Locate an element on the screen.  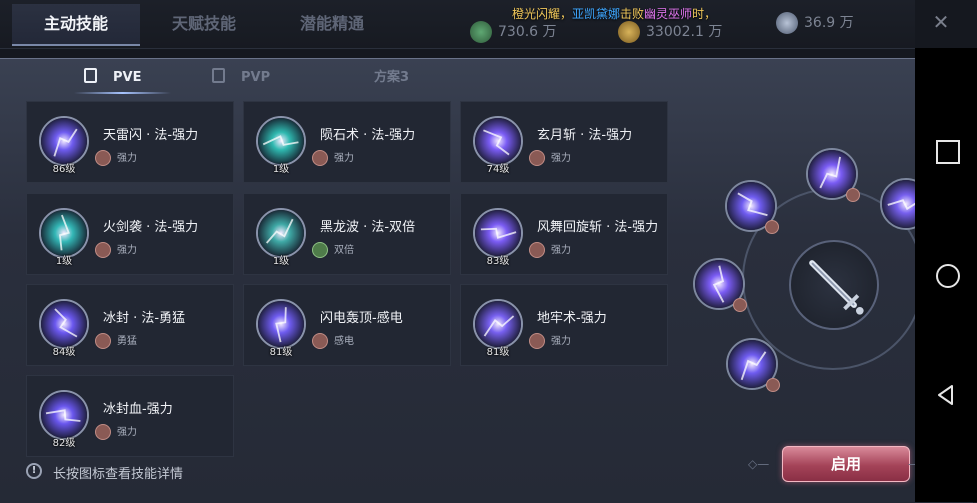
skill-tag: 双倍 is located at coordinates (333, 251).